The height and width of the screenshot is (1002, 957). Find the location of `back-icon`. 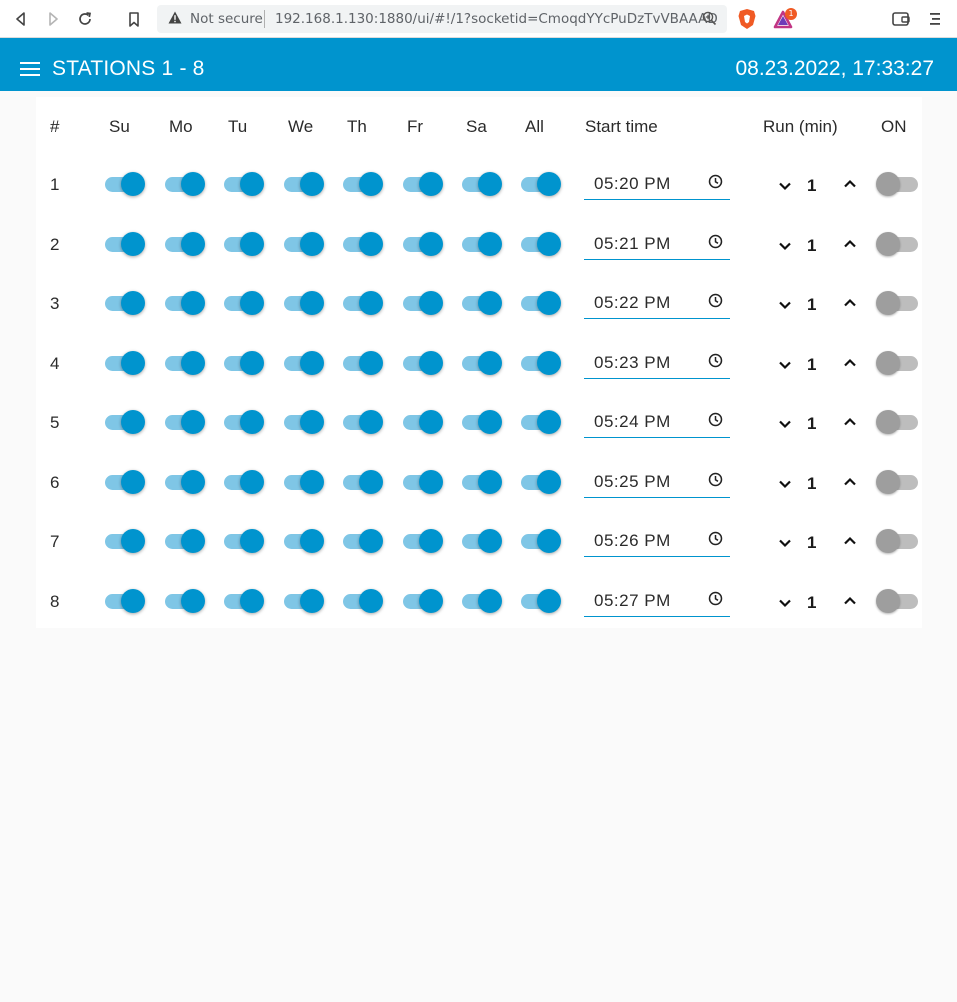

back-icon is located at coordinates (21, 19).